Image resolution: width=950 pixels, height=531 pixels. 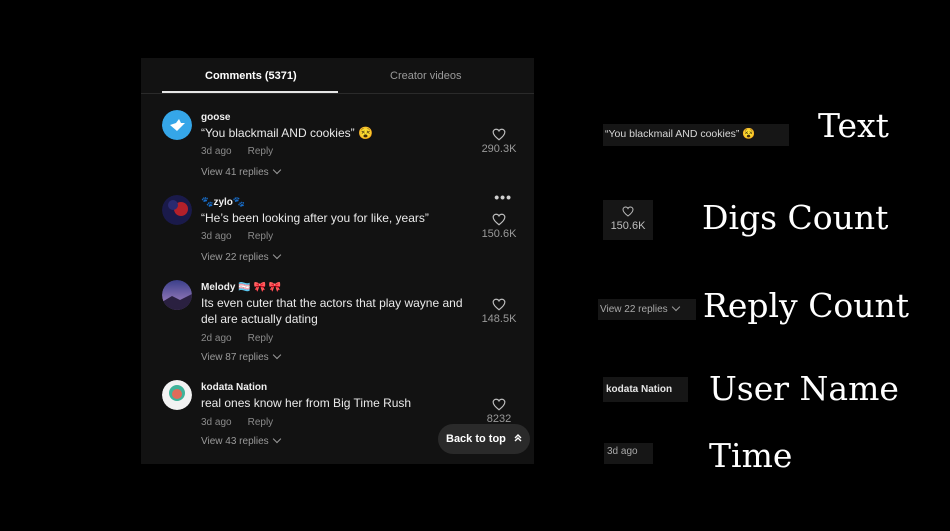 I want to click on comment-text: real ones know her from Big Time Rush, so click(x=306, y=403).